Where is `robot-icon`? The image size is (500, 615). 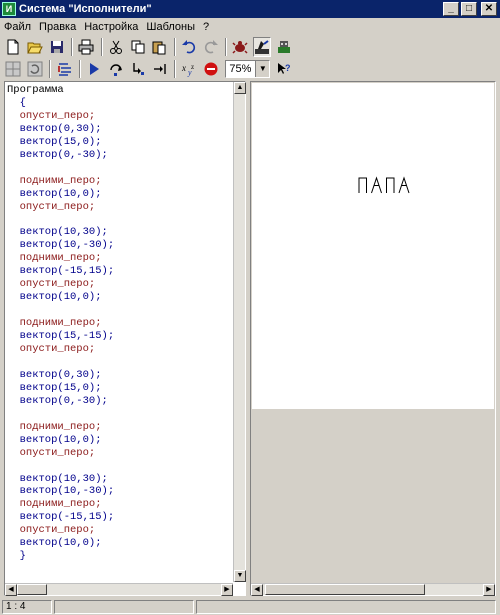
robot-icon is located at coordinates (283, 47).